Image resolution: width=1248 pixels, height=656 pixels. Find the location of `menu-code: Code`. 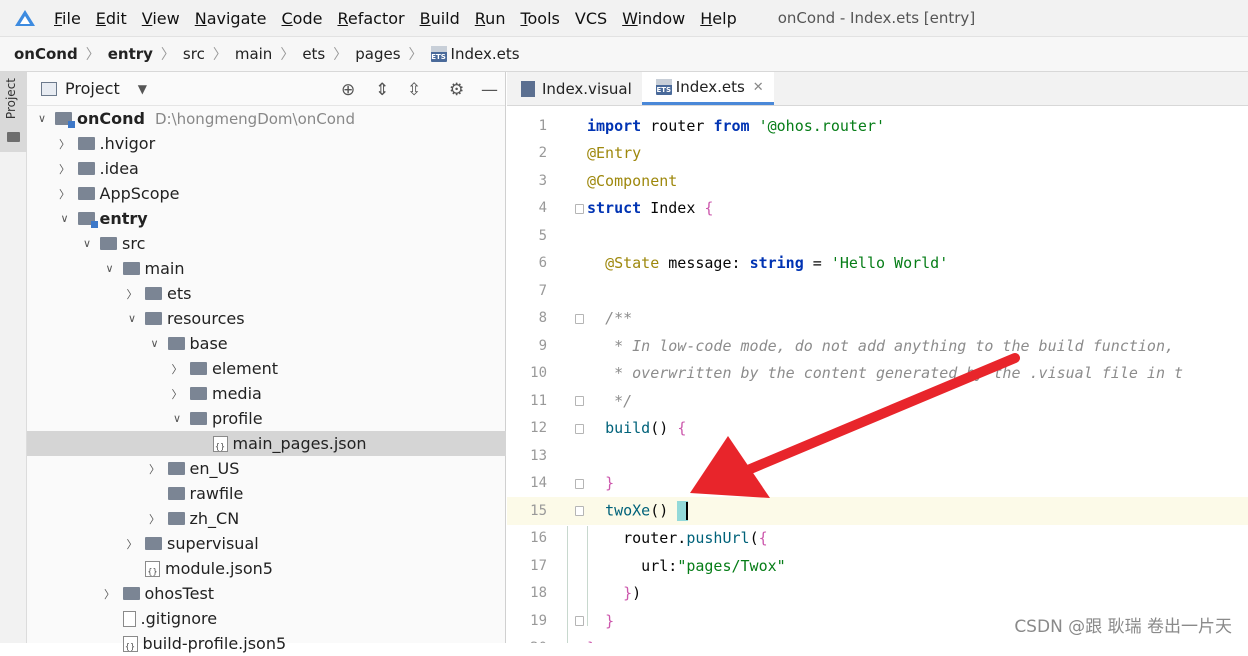

menu-code: Code is located at coordinates (302, 18).